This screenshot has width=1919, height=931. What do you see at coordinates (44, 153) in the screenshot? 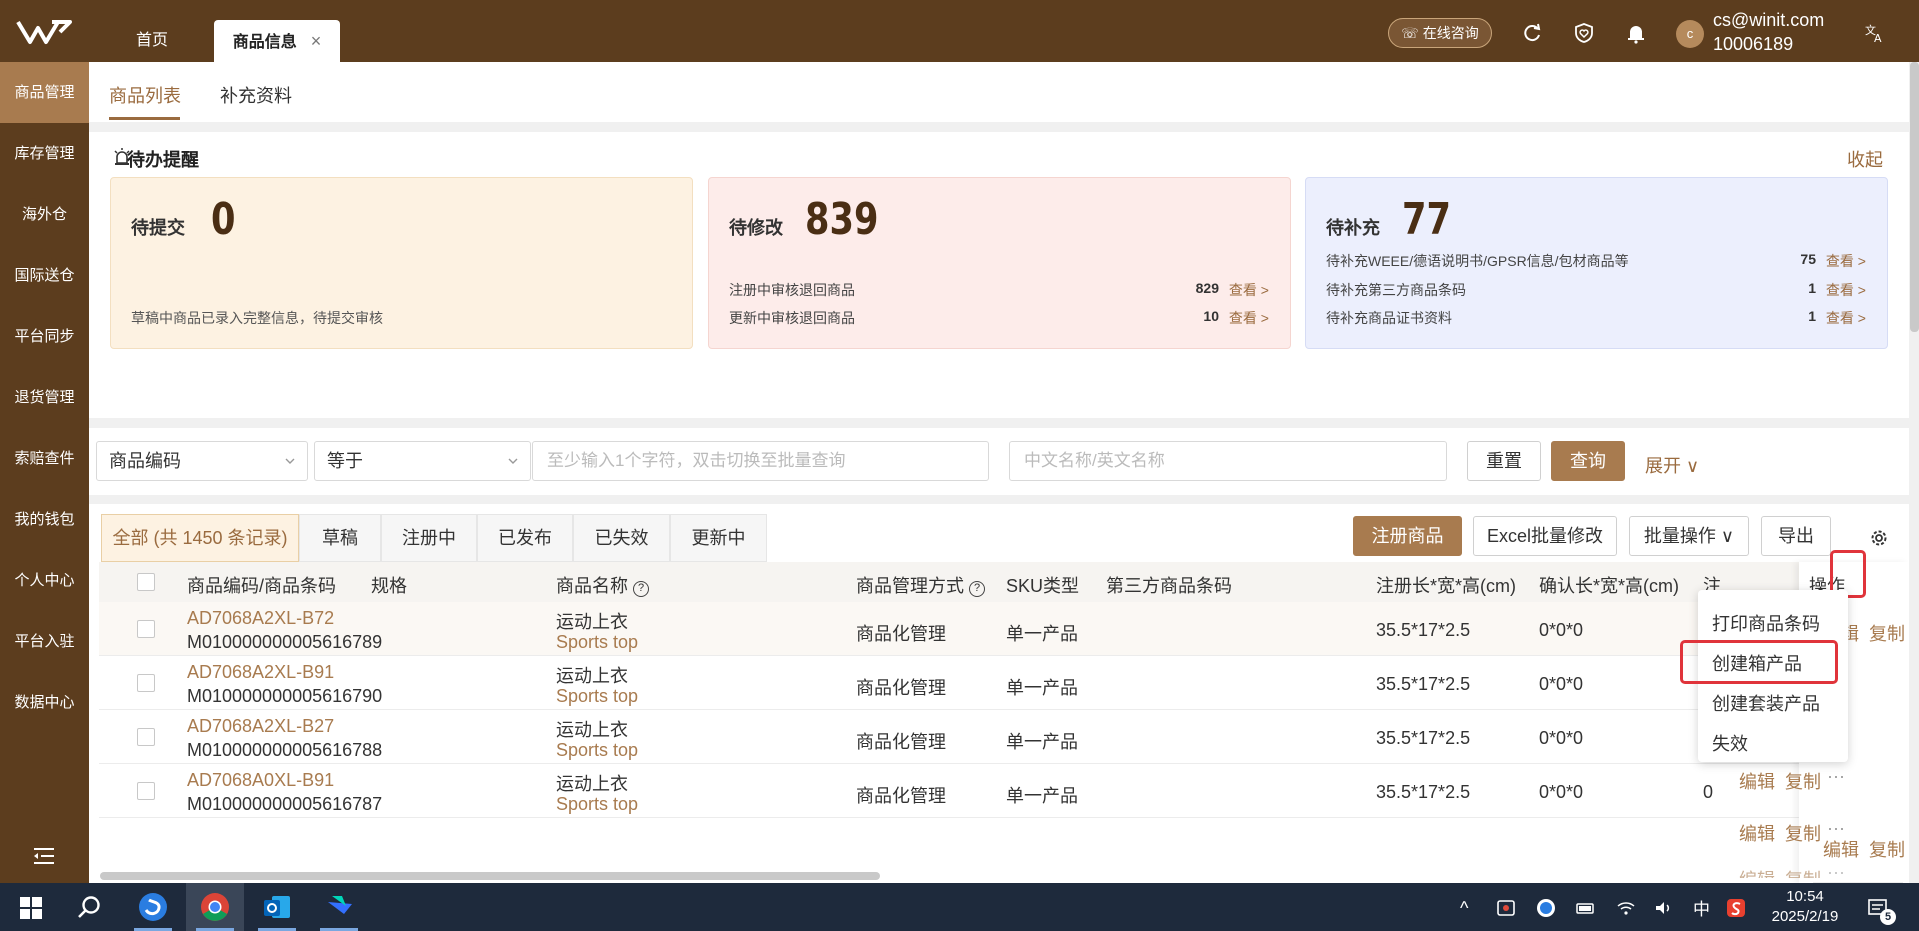
I see `sidebar-item-inventory: 库存管理` at bounding box center [44, 153].